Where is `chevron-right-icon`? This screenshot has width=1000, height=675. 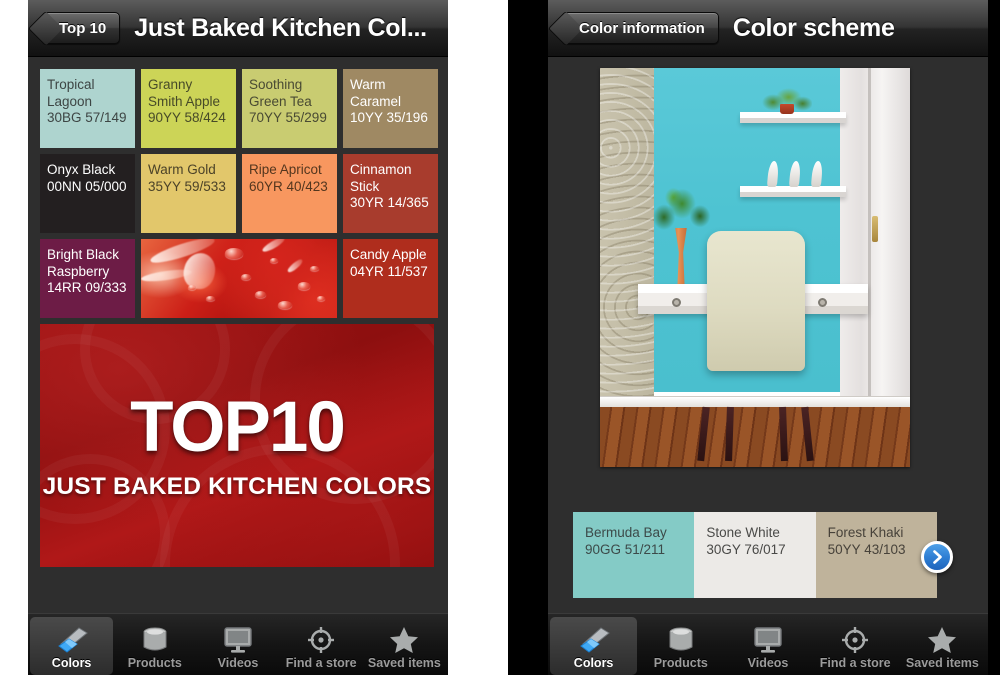
chevron-right-icon is located at coordinates (937, 557).